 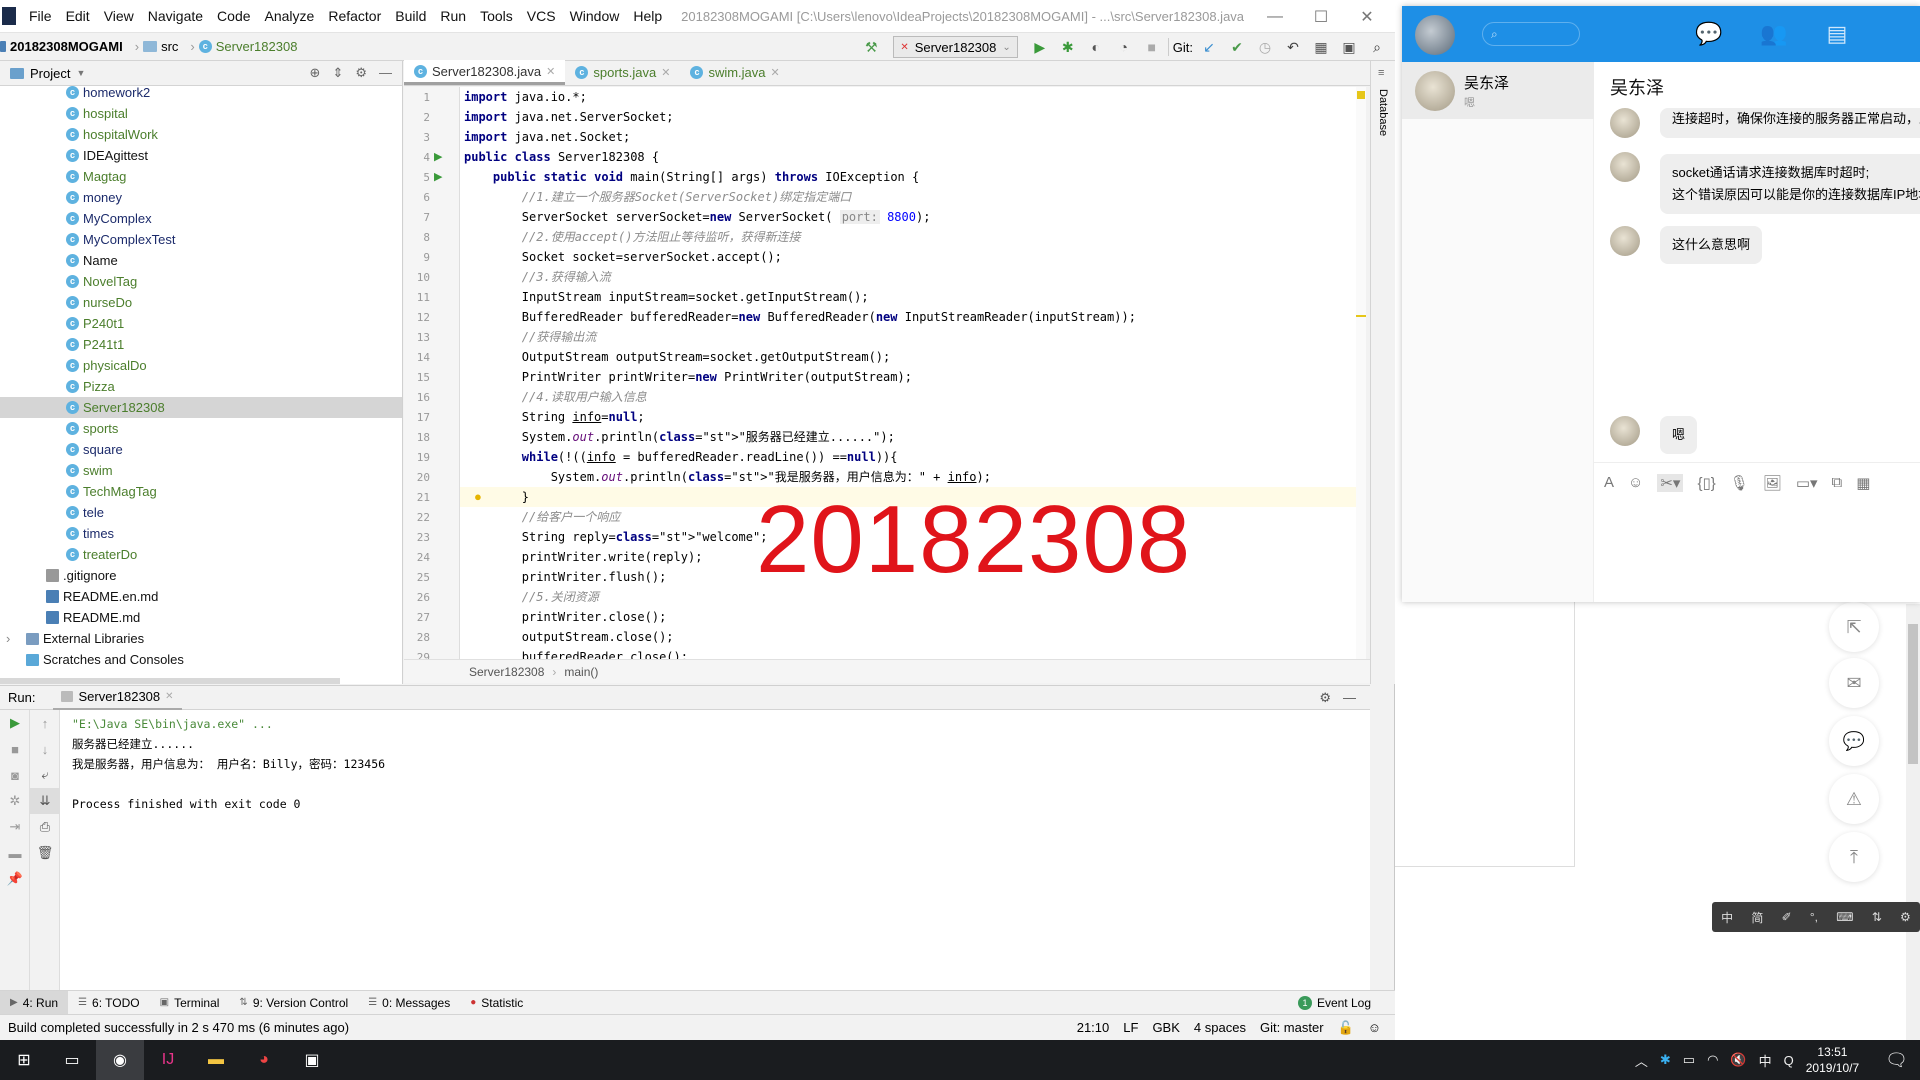 What do you see at coordinates (312, 1060) in the screenshot?
I see `terminal-icon: ▣` at bounding box center [312, 1060].